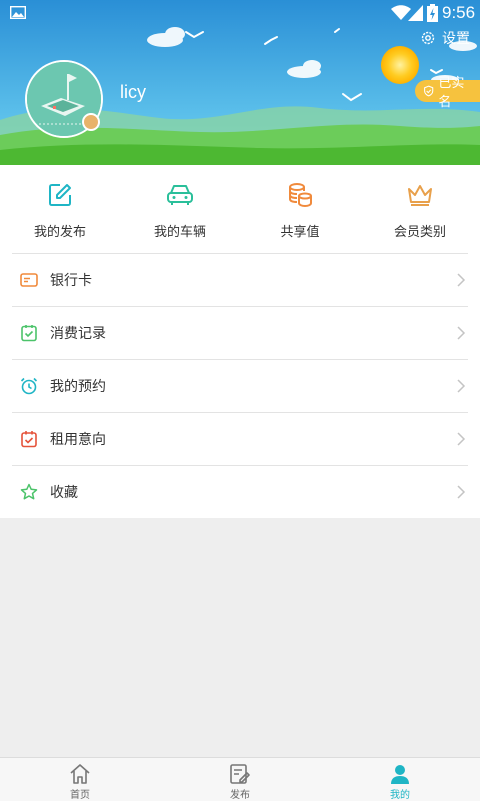 Image resolution: width=480 pixels, height=801 pixels. I want to click on quick-action-label: 会员类别, so click(419, 232).